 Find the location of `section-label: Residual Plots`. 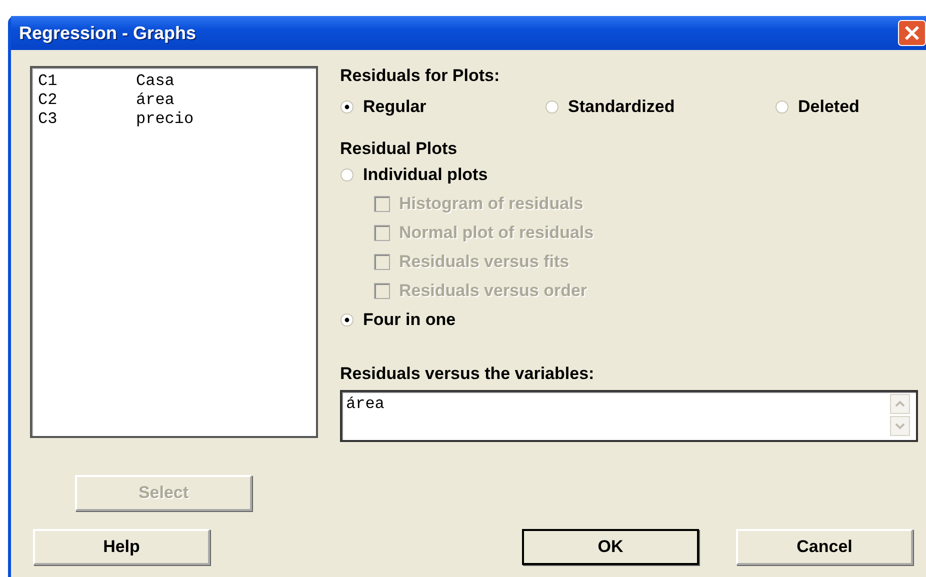

section-label: Residual Plots is located at coordinates (399, 149).